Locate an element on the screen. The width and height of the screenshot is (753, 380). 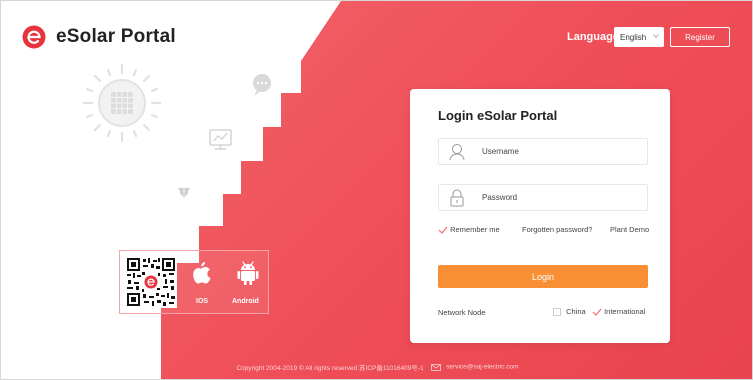
mail-icon is located at coordinates (436, 367).